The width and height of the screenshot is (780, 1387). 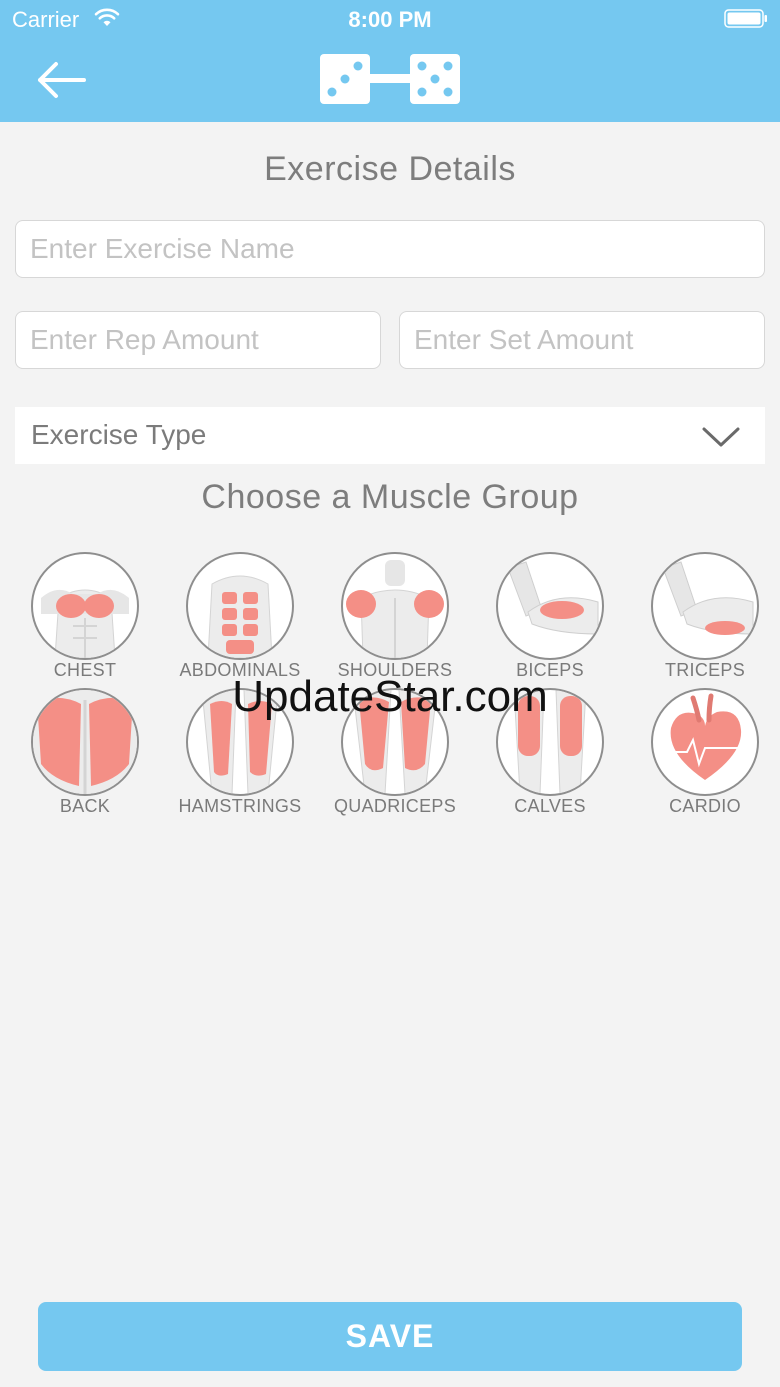 I want to click on muscle-triceps: TRICEPS, so click(x=705, y=622).